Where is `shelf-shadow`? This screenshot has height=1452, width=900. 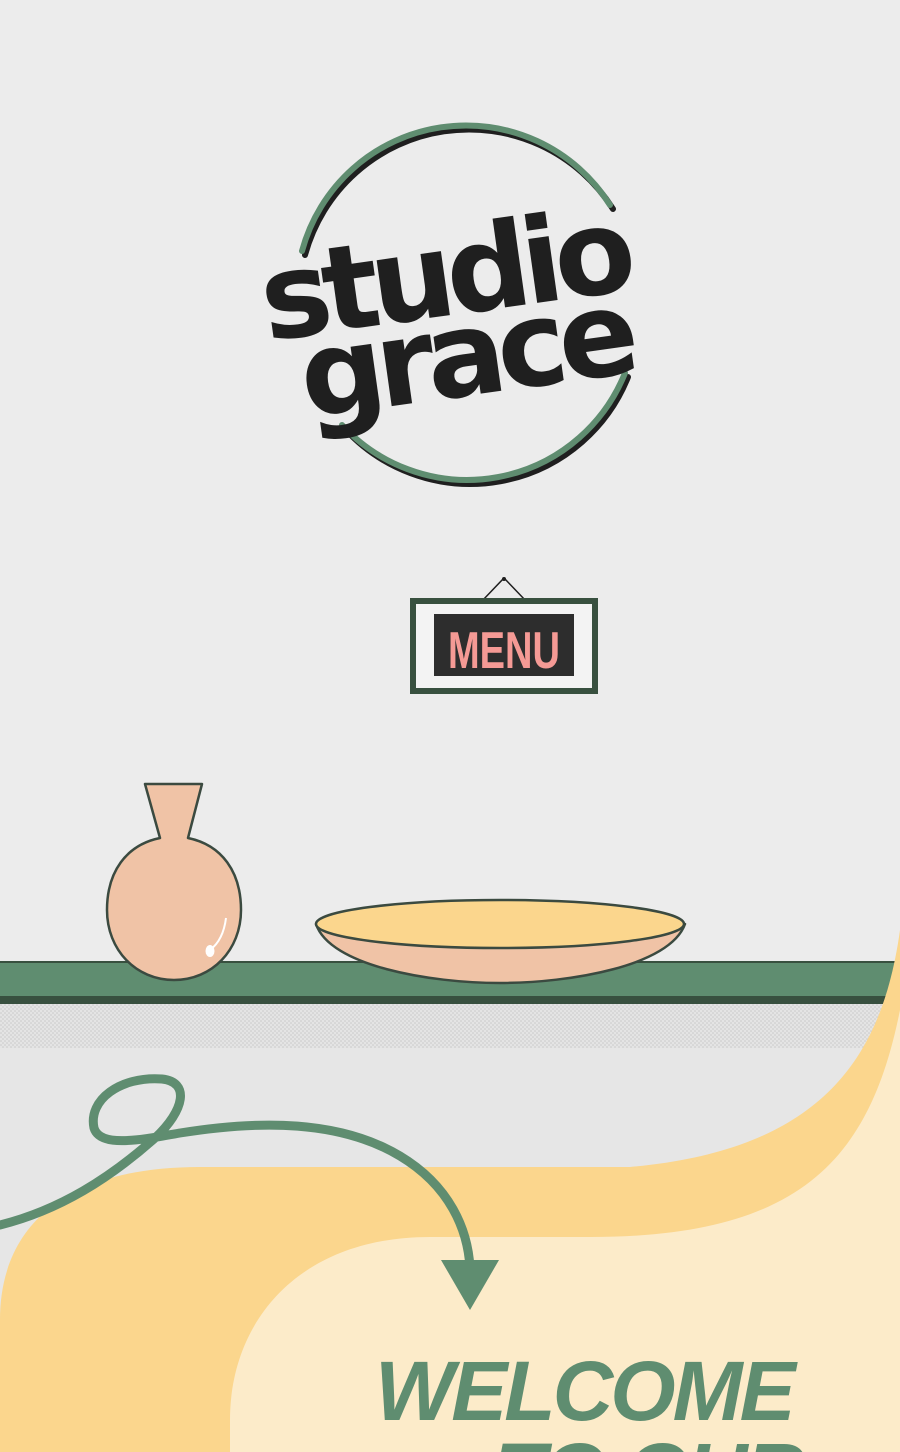 shelf-shadow is located at coordinates (450, 1026).